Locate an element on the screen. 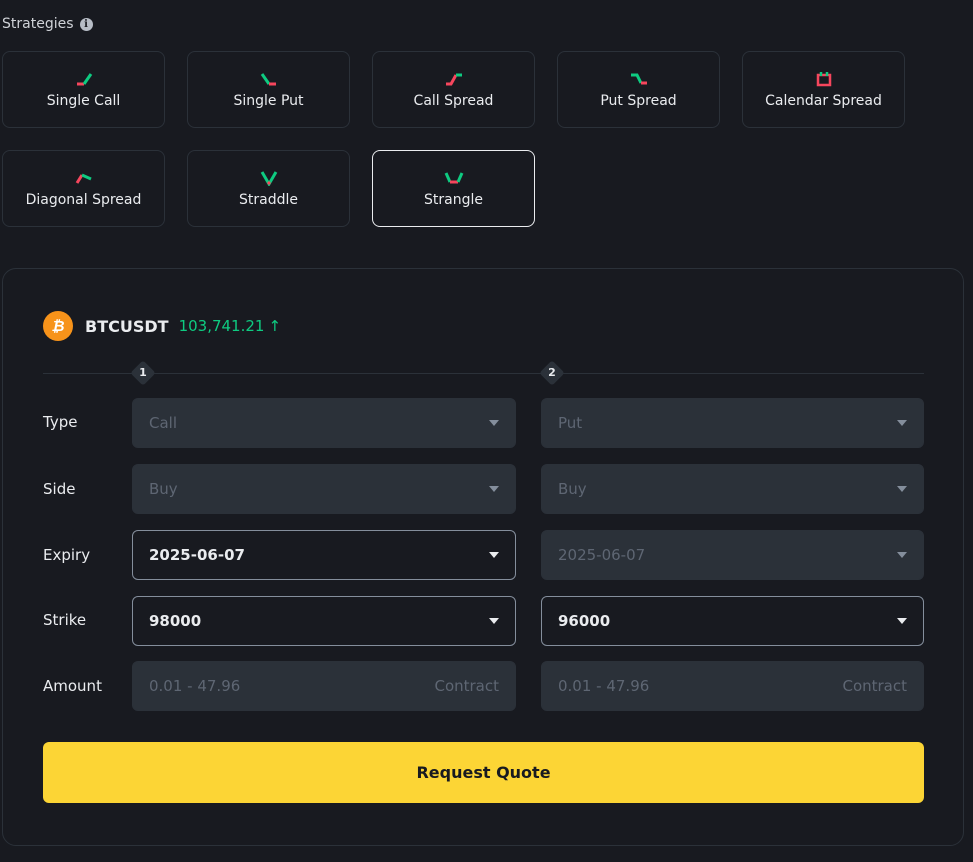 This screenshot has height=862, width=973. info-icon: i is located at coordinates (86, 24).